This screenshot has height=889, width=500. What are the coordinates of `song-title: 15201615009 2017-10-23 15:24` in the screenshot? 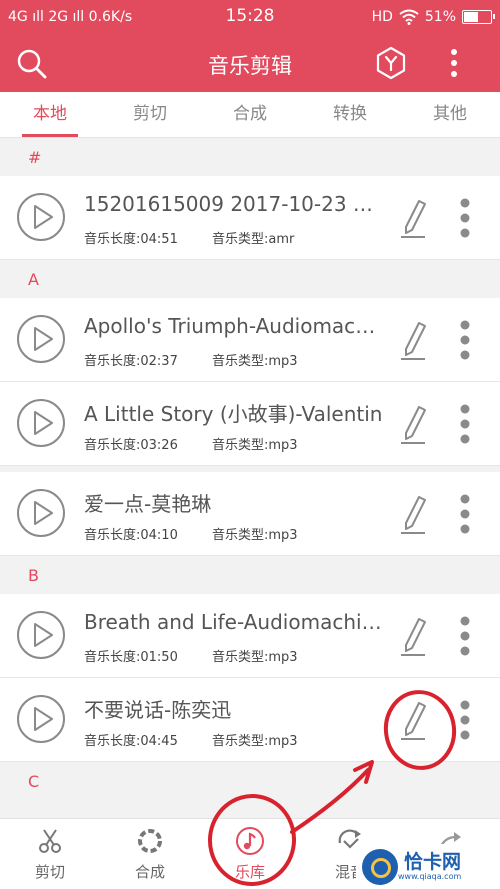 It's located at (234, 204).